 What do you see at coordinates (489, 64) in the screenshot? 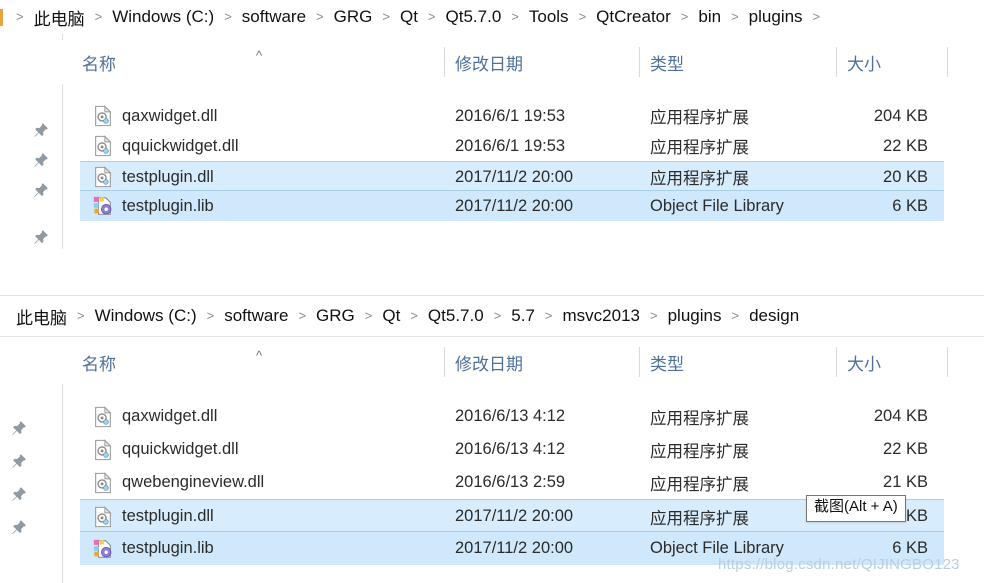
I see `column-header-date-label: 修改日期` at bounding box center [489, 64].